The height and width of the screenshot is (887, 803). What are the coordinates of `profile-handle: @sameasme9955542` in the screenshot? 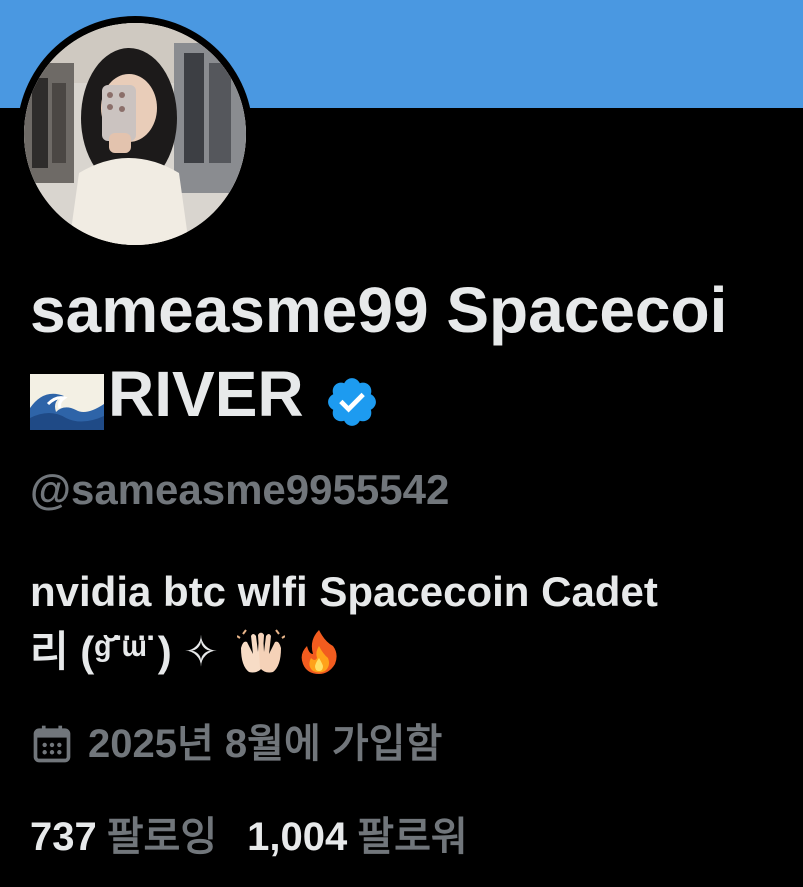 It's located at (240, 489).